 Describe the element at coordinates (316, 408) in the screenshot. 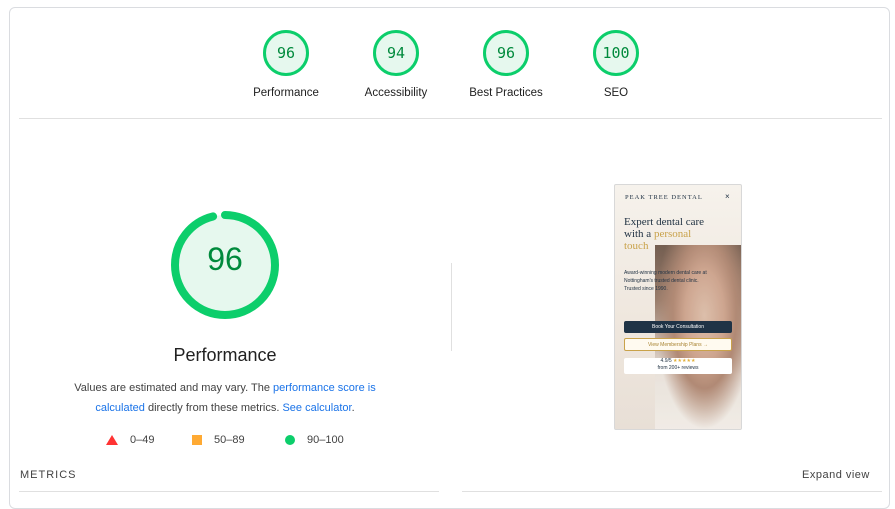

I see `see-calculator-link: See calculator` at that location.